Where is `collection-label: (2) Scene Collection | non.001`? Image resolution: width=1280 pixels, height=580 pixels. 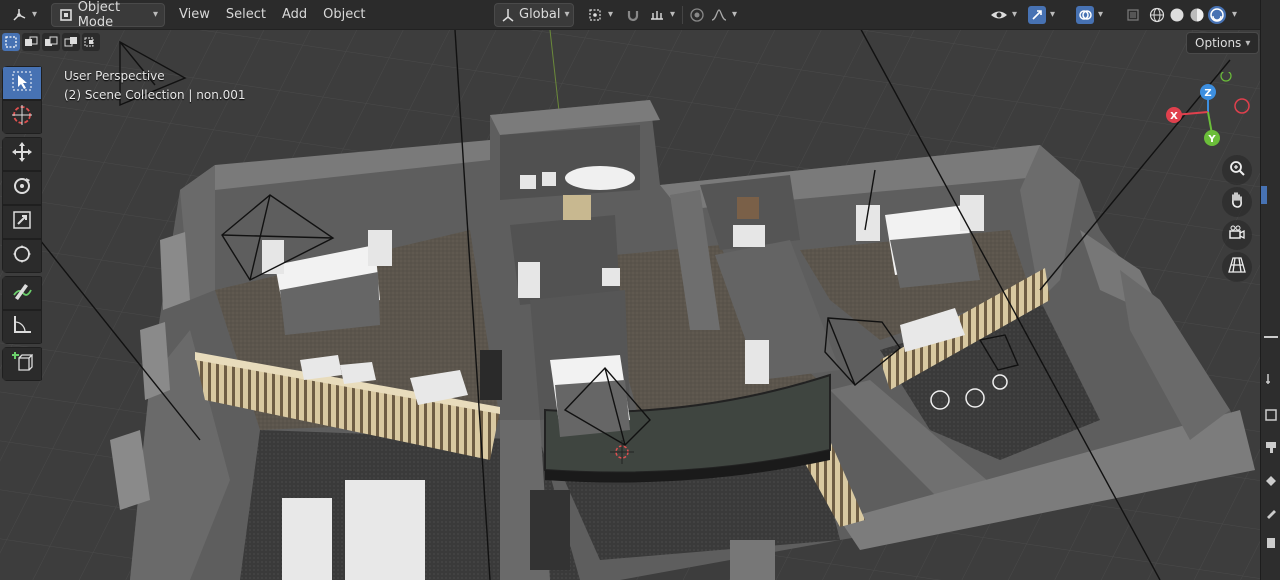 collection-label: (2) Scene Collection | non.001 is located at coordinates (155, 95).